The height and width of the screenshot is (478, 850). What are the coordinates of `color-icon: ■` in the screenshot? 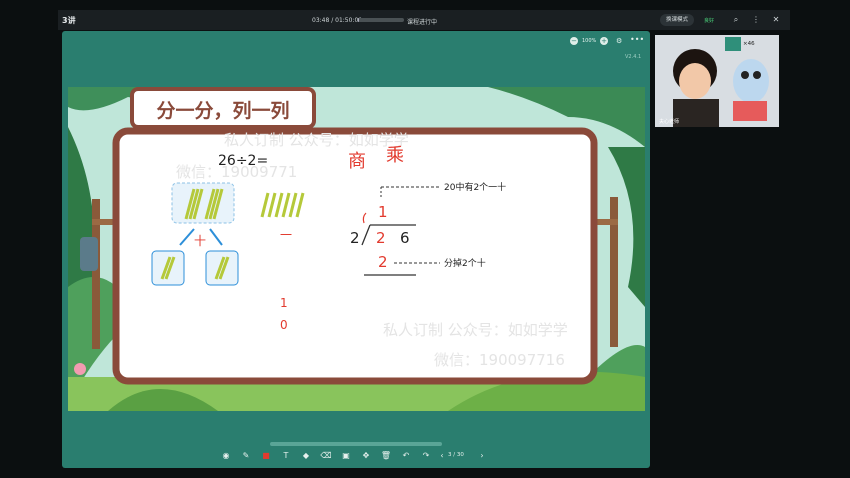 It's located at (266, 456).